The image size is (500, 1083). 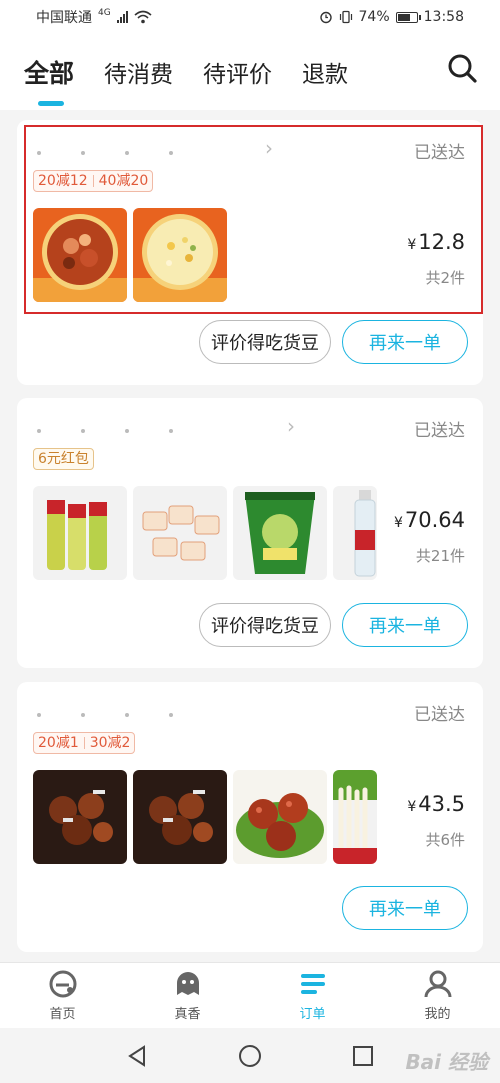 What do you see at coordinates (187, 983) in the screenshot?
I see `ghost-icon` at bounding box center [187, 983].